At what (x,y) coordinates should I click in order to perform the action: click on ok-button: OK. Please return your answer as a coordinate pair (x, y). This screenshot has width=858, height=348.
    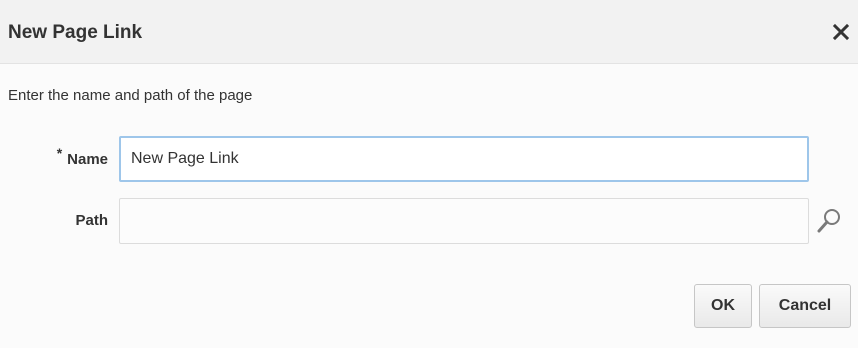
    Looking at the image, I should click on (723, 306).